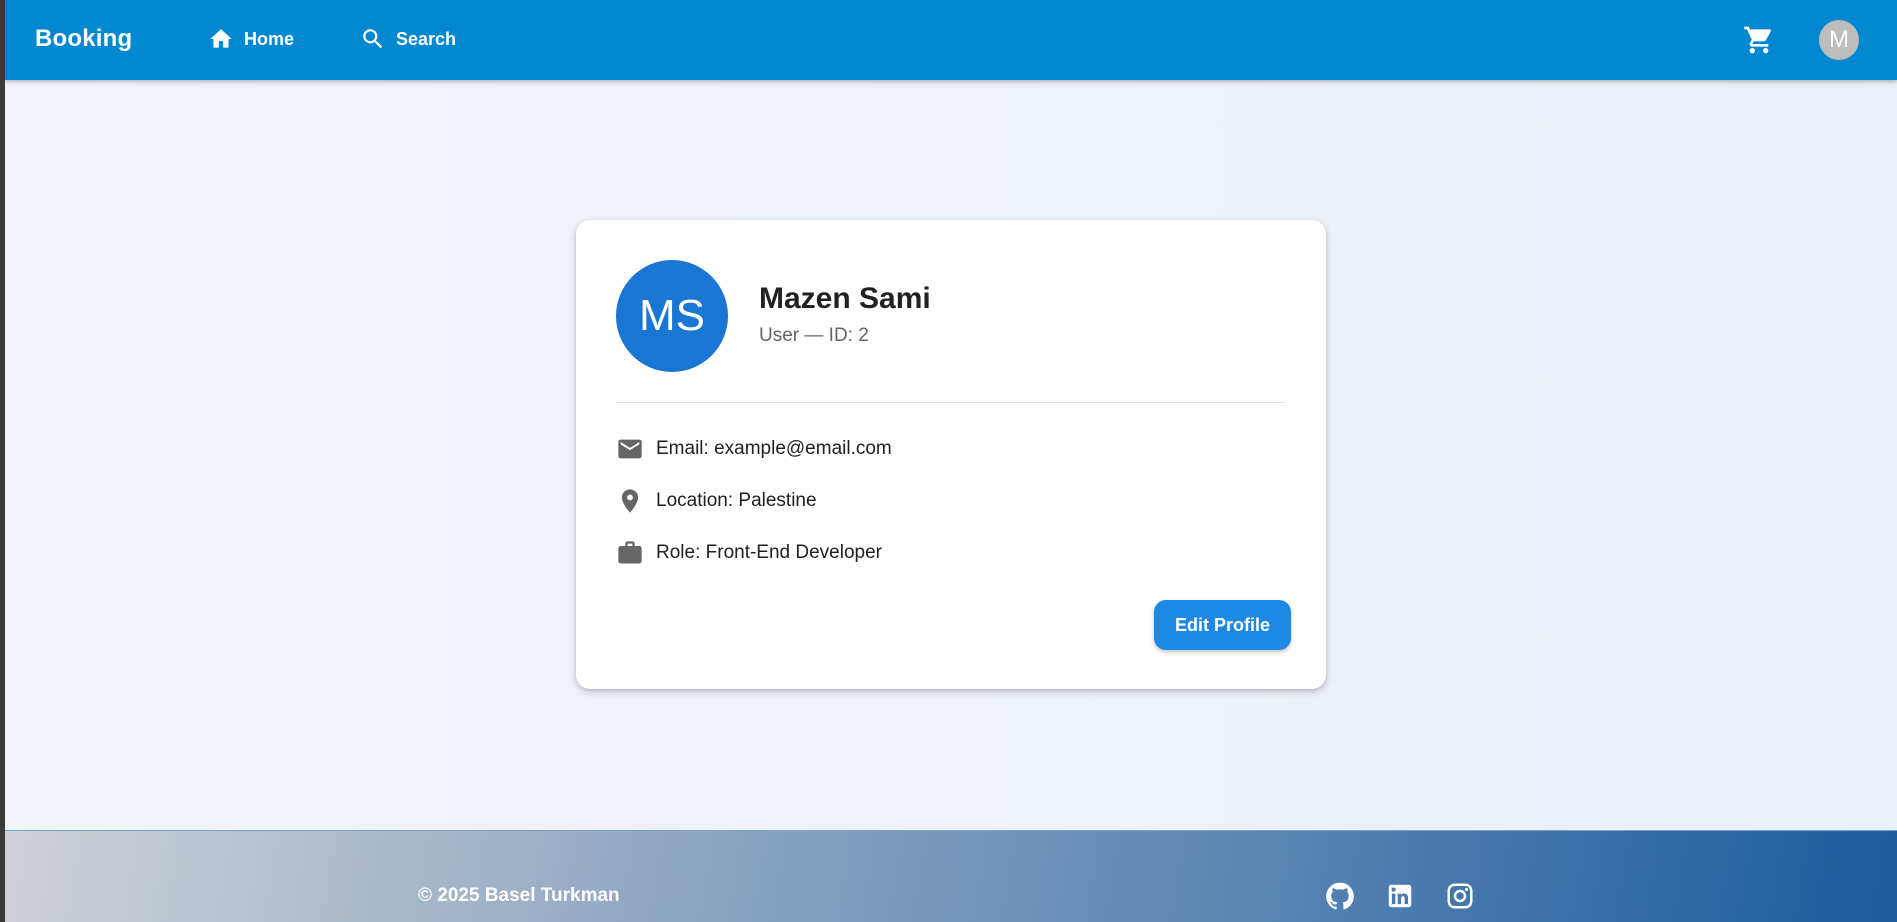 The width and height of the screenshot is (1897, 922). Describe the element at coordinates (951, 402) in the screenshot. I see `profile-divider` at that location.